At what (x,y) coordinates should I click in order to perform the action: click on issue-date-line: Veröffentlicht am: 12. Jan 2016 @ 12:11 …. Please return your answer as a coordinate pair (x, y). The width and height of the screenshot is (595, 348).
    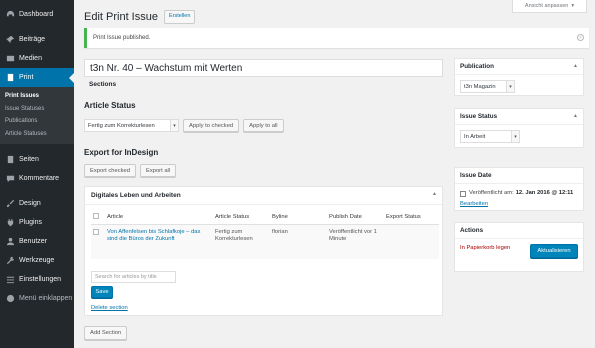
    Looking at the image, I should click on (519, 199).